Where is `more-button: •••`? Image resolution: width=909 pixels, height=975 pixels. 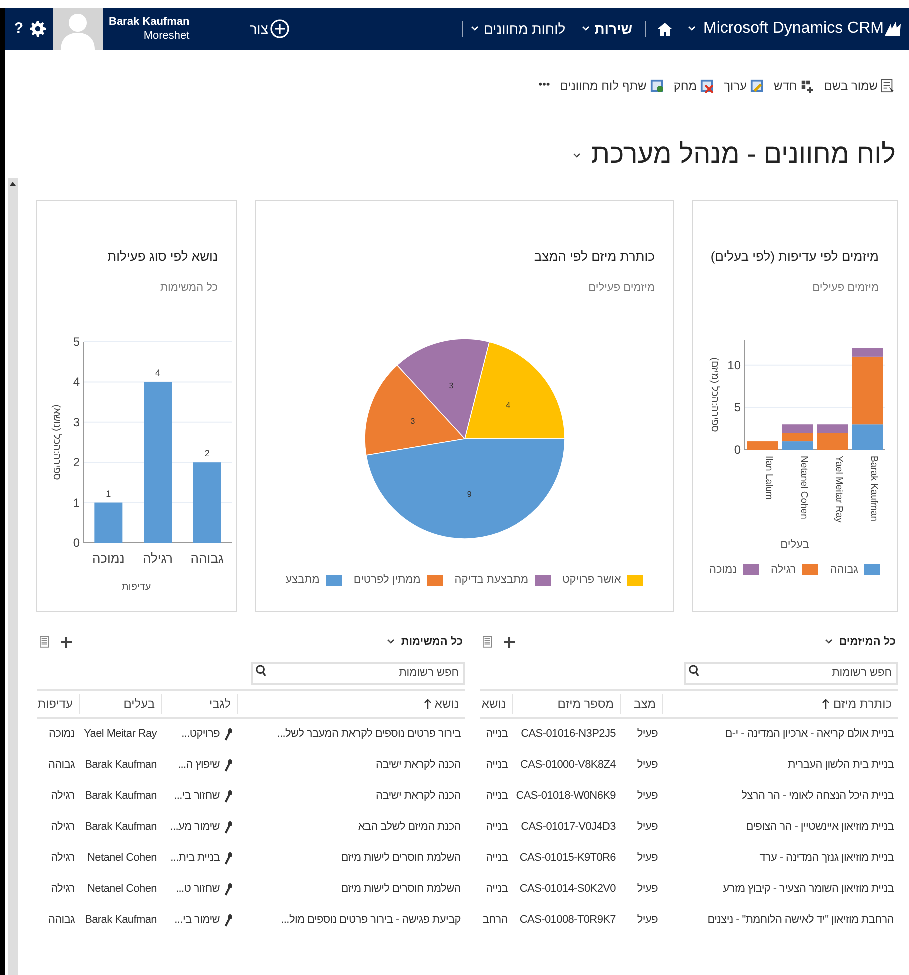 more-button: ••• is located at coordinates (542, 85).